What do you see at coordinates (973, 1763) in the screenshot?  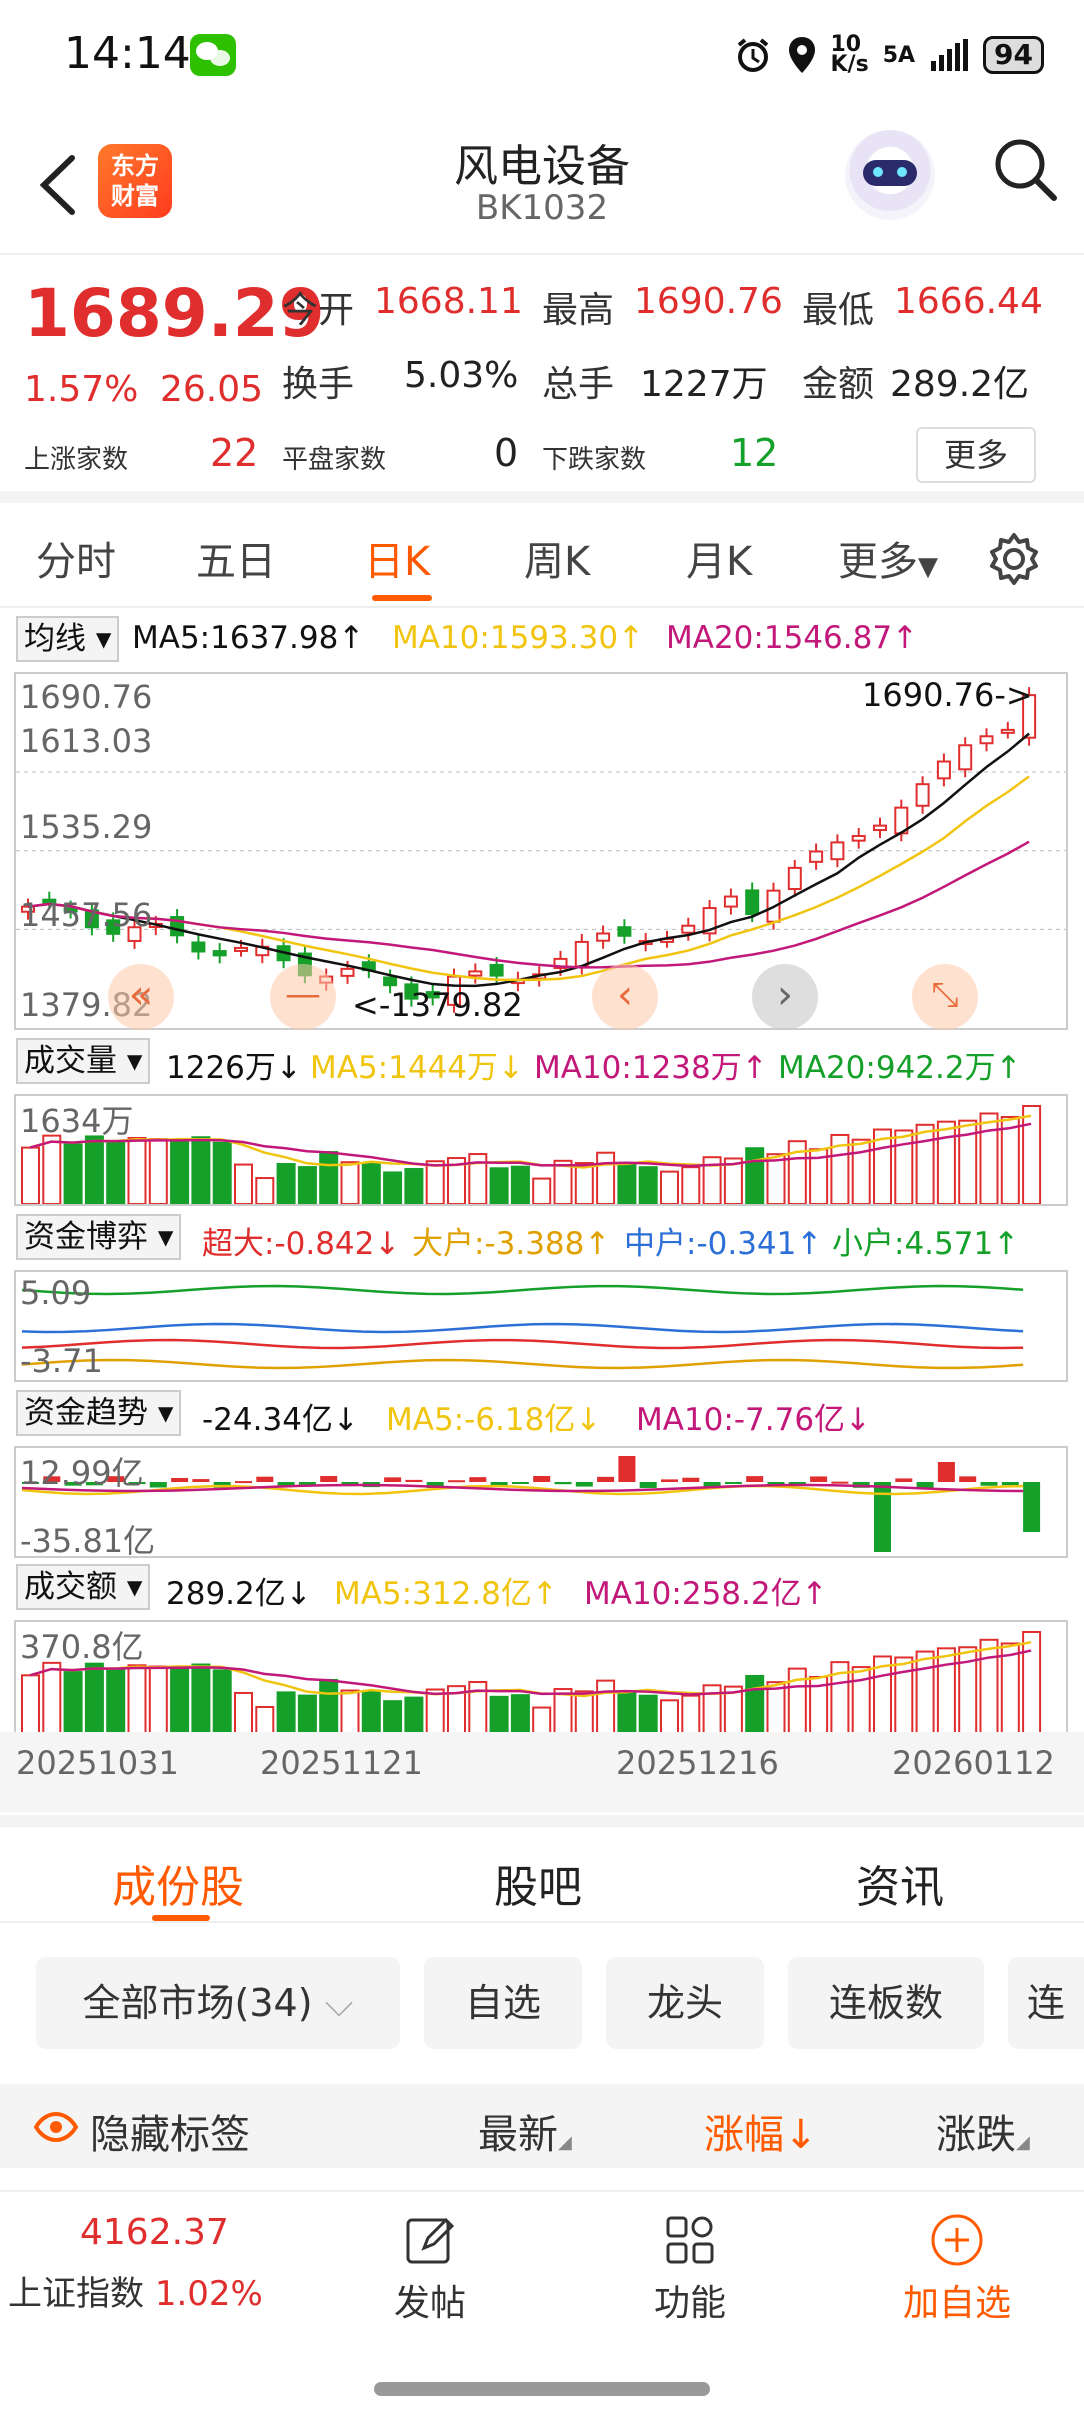 I see `date-label-4: 20260112` at bounding box center [973, 1763].